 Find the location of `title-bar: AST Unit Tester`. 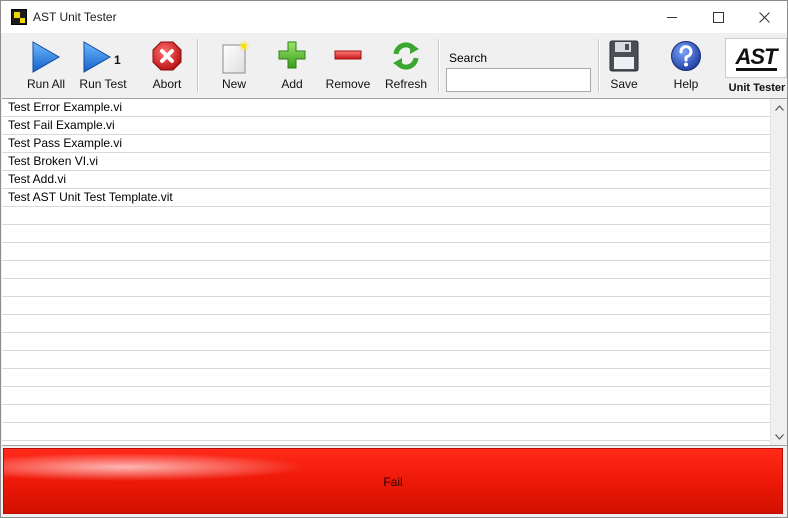

title-bar: AST Unit Tester is located at coordinates (394, 17).